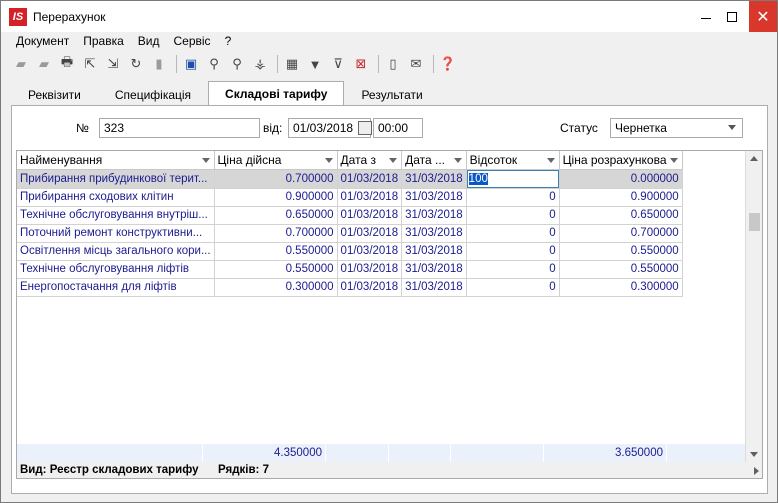  I want to click on table-view-icon: ▦, so click(292, 64).